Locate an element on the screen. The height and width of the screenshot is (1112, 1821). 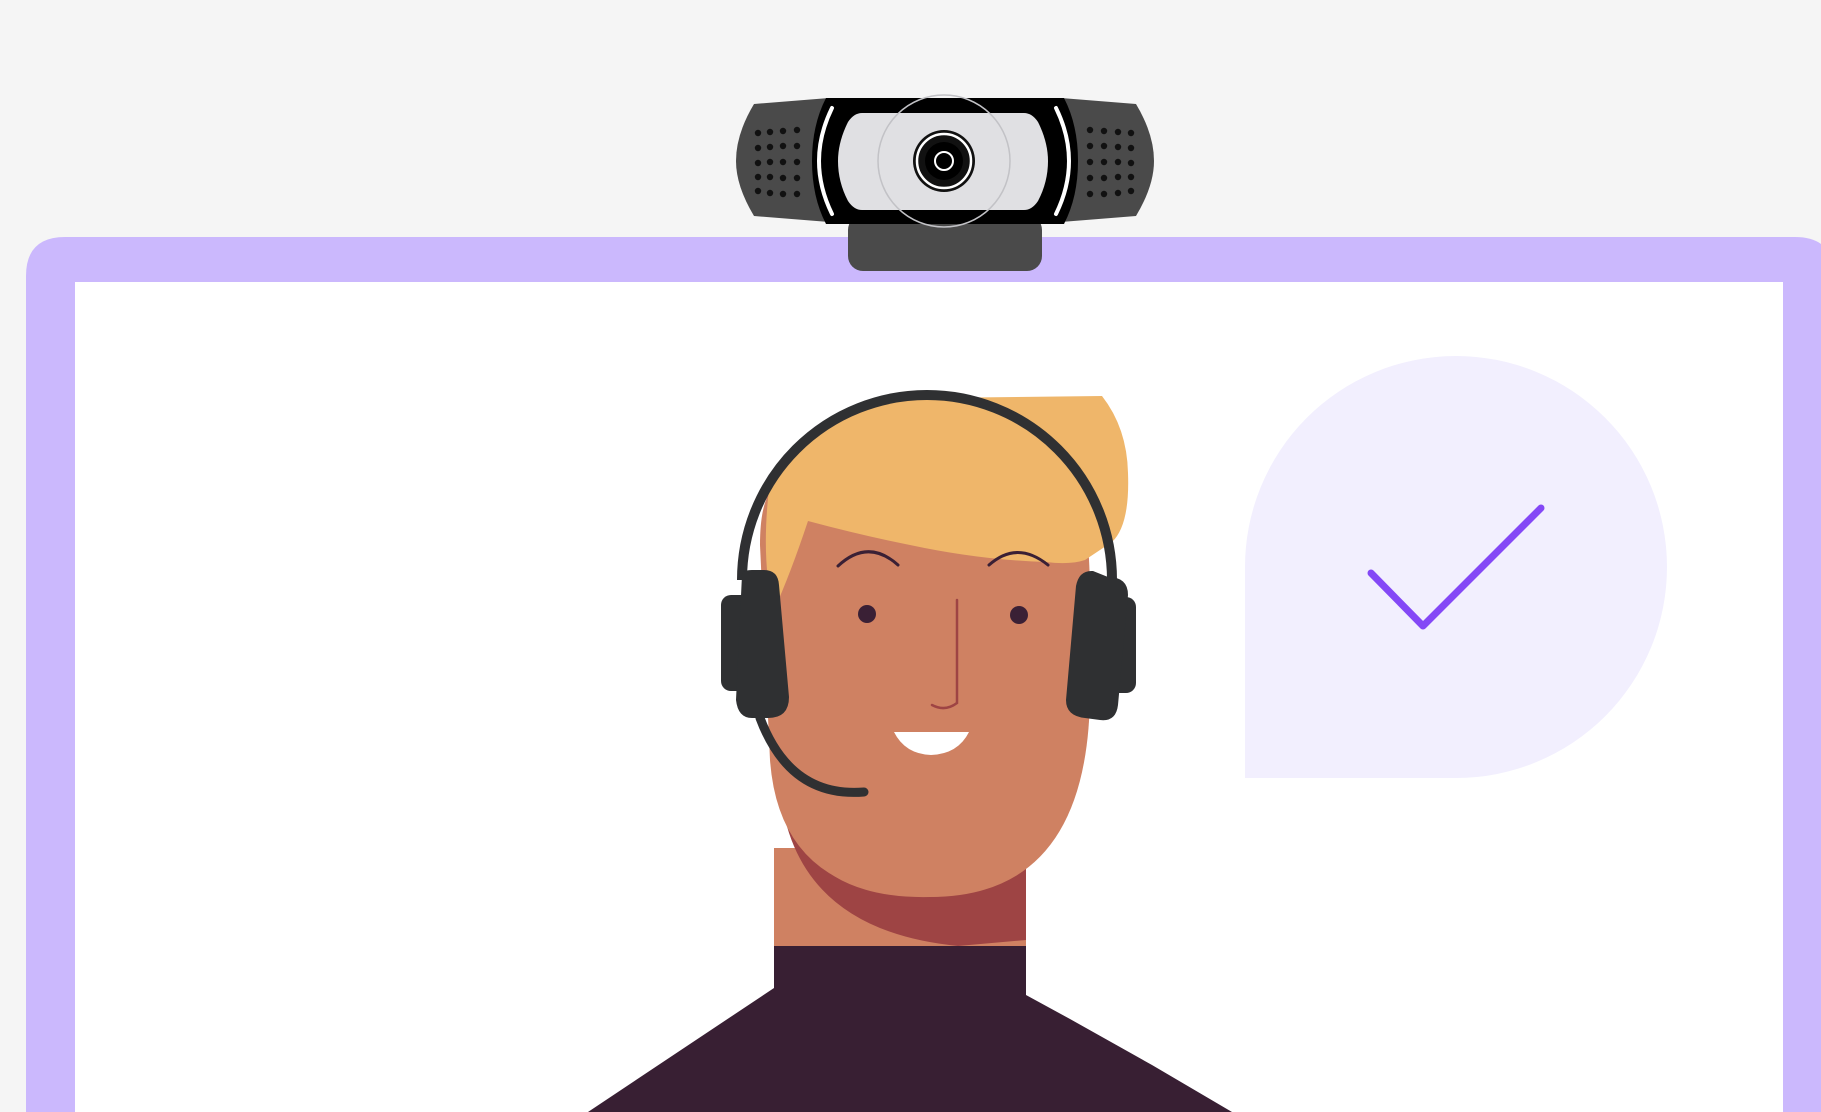
right-eye is located at coordinates (1019, 615).